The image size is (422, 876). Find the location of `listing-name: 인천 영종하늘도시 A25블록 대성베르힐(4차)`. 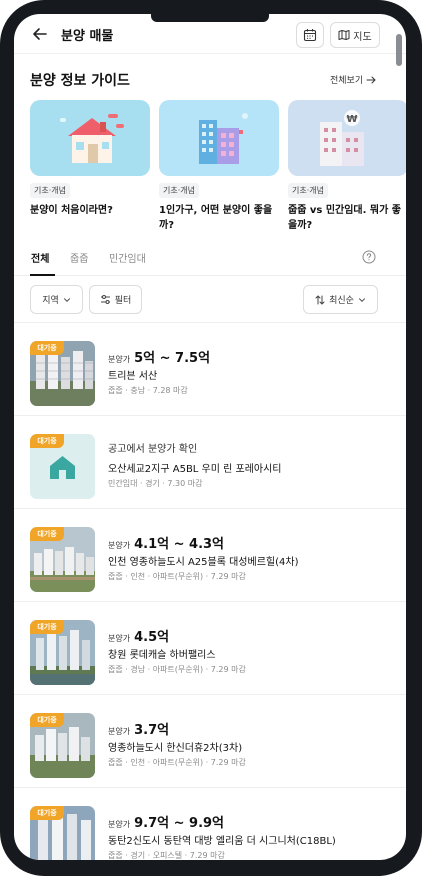

listing-name: 인천 영종하늘도시 A25블록 대성베르힐(4차) is located at coordinates (203, 562).